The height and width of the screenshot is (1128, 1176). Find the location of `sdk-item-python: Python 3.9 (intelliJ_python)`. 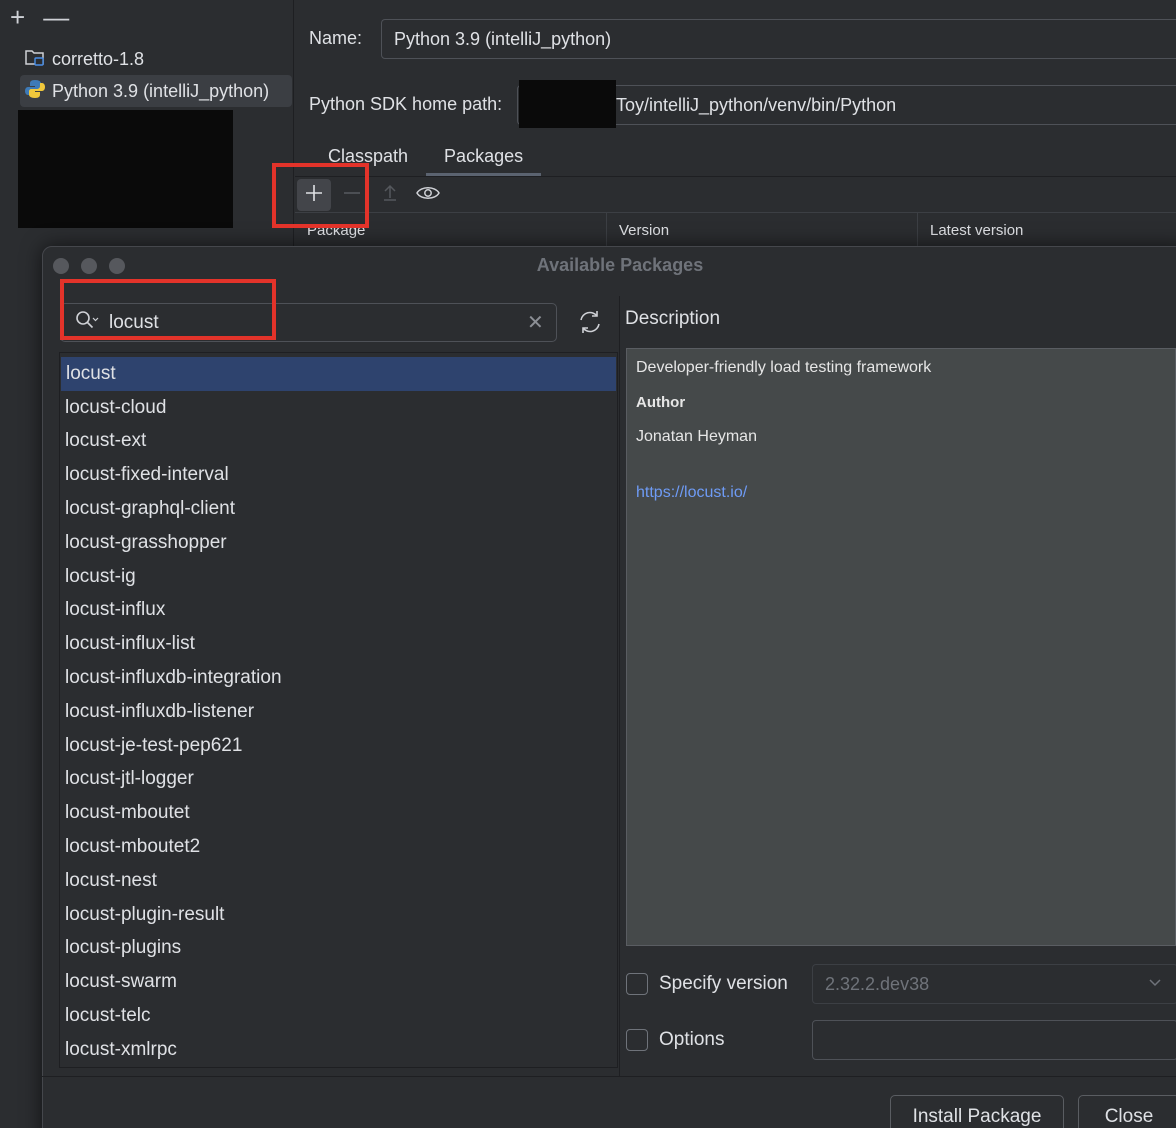

sdk-item-python: Python 3.9 (intelliJ_python) is located at coordinates (156, 91).